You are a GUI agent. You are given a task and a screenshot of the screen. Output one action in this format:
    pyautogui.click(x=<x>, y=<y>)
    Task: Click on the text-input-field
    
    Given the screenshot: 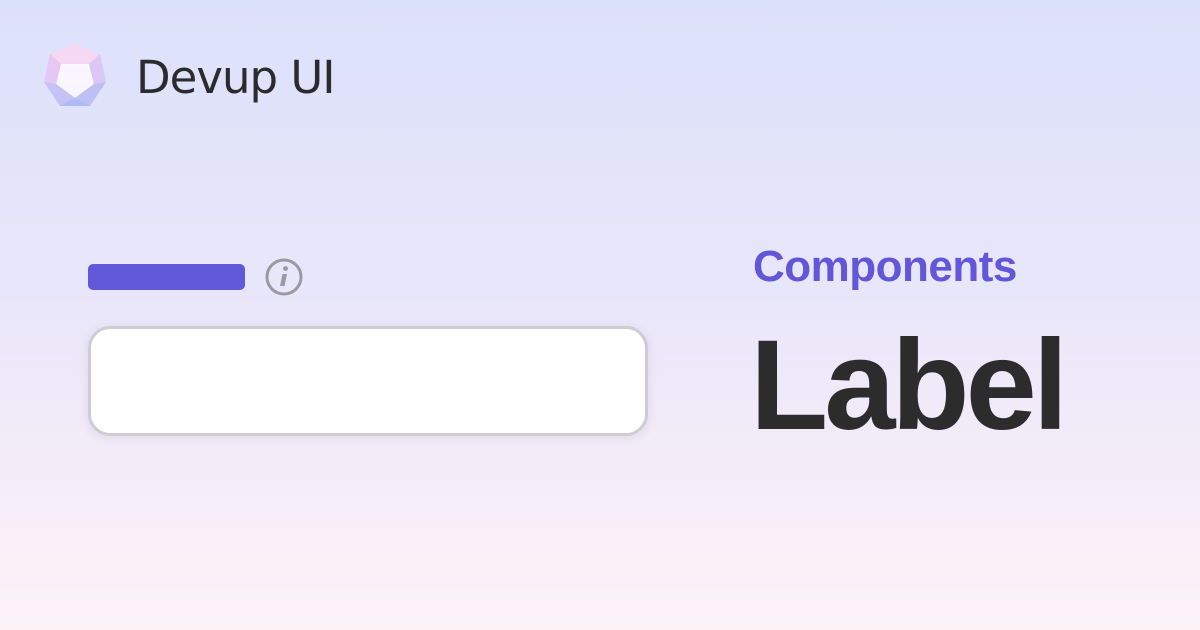 What is the action you would take?
    pyautogui.click(x=368, y=381)
    